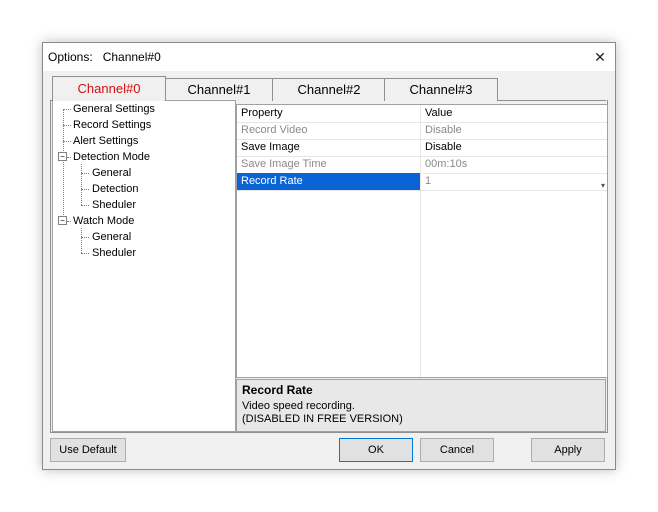 The image size is (658, 512). What do you see at coordinates (111, 157) in the screenshot?
I see `tree-item-detection-mode: Detection Mode` at bounding box center [111, 157].